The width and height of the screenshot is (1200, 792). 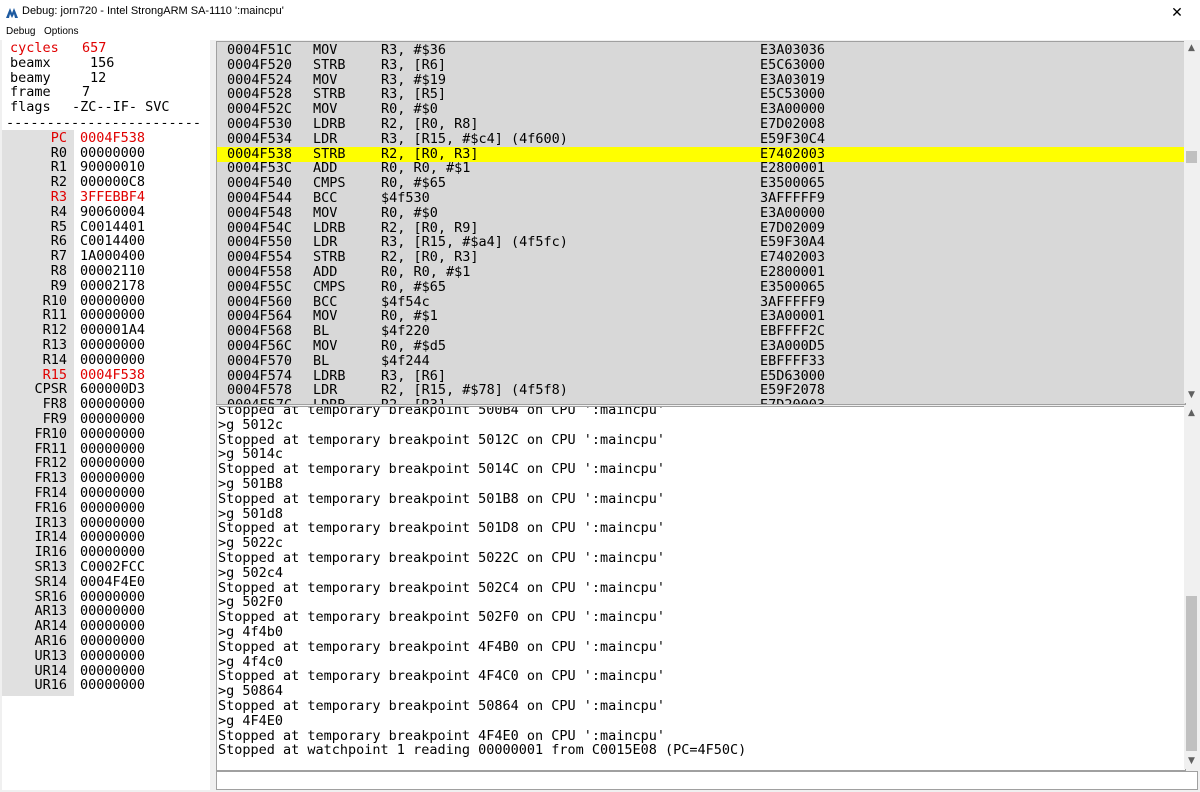 I want to click on instruction-row: 0004F528 STRB R3, [R5] E5C53000, so click(x=701, y=94).